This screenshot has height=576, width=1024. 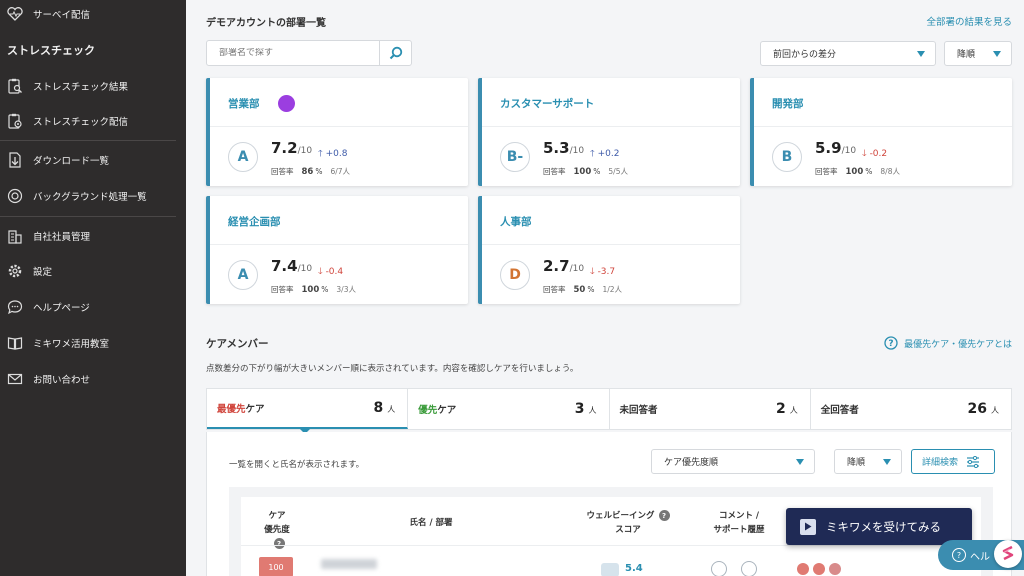 I want to click on support-history-icon, so click(x=749, y=568).